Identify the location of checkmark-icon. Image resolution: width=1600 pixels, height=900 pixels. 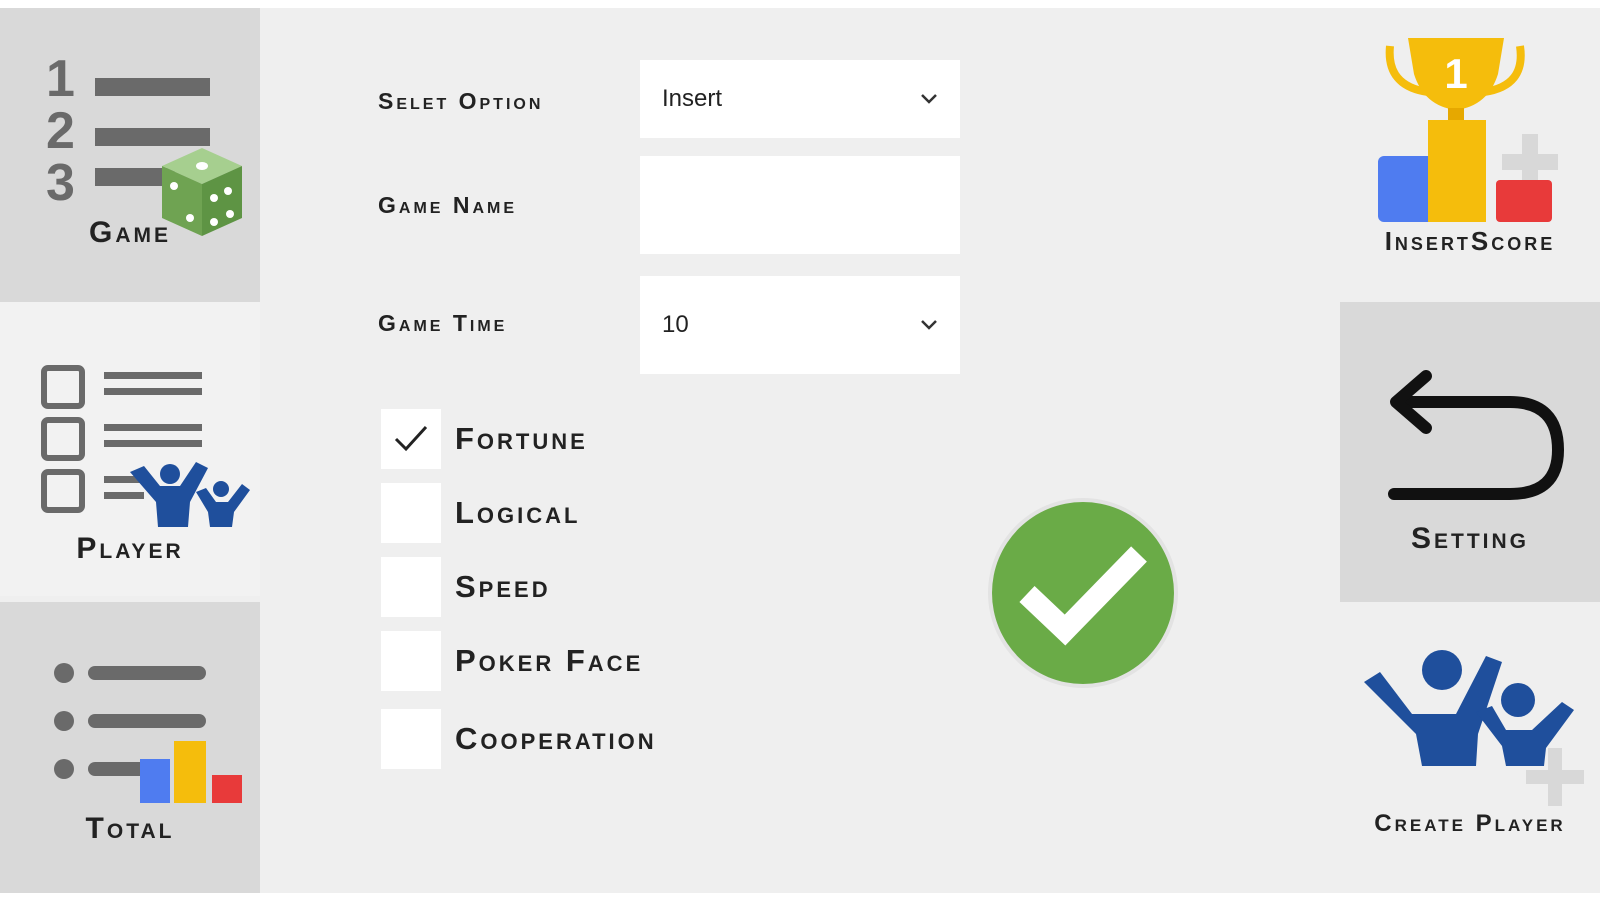
(411, 438).